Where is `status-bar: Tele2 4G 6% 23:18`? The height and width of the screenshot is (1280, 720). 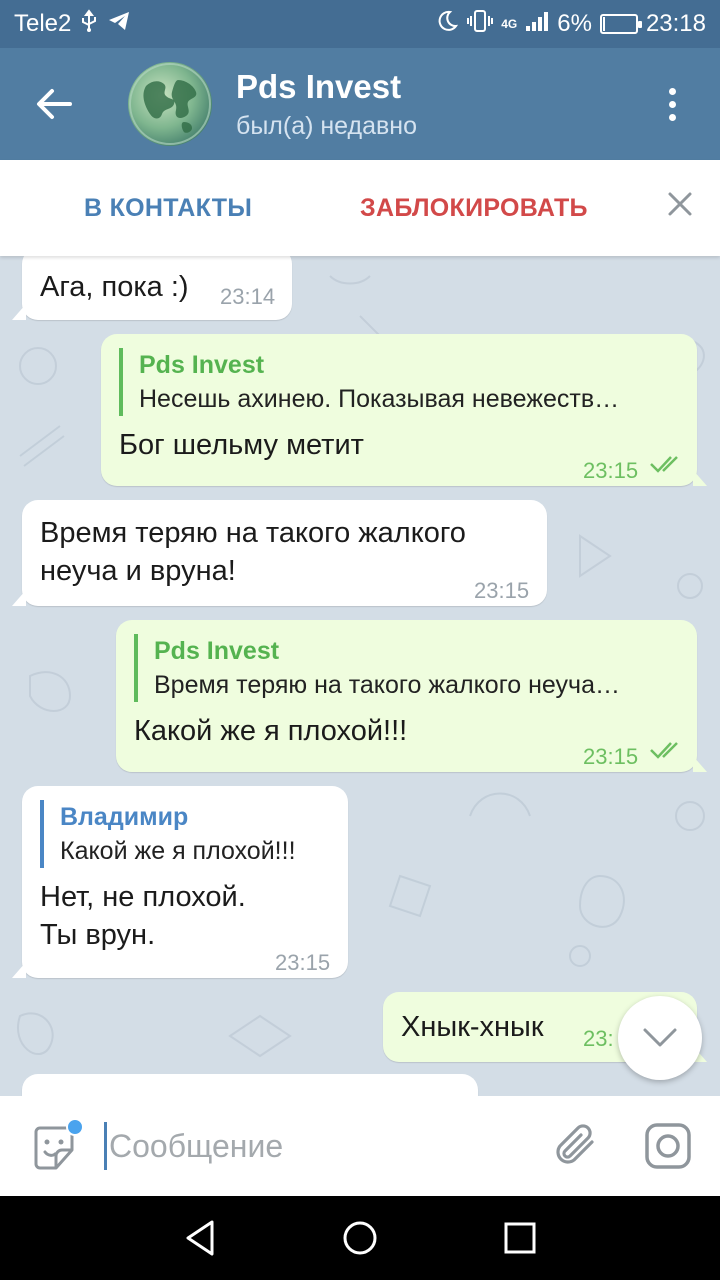 status-bar: Tele2 4G 6% 23:18 is located at coordinates (360, 24).